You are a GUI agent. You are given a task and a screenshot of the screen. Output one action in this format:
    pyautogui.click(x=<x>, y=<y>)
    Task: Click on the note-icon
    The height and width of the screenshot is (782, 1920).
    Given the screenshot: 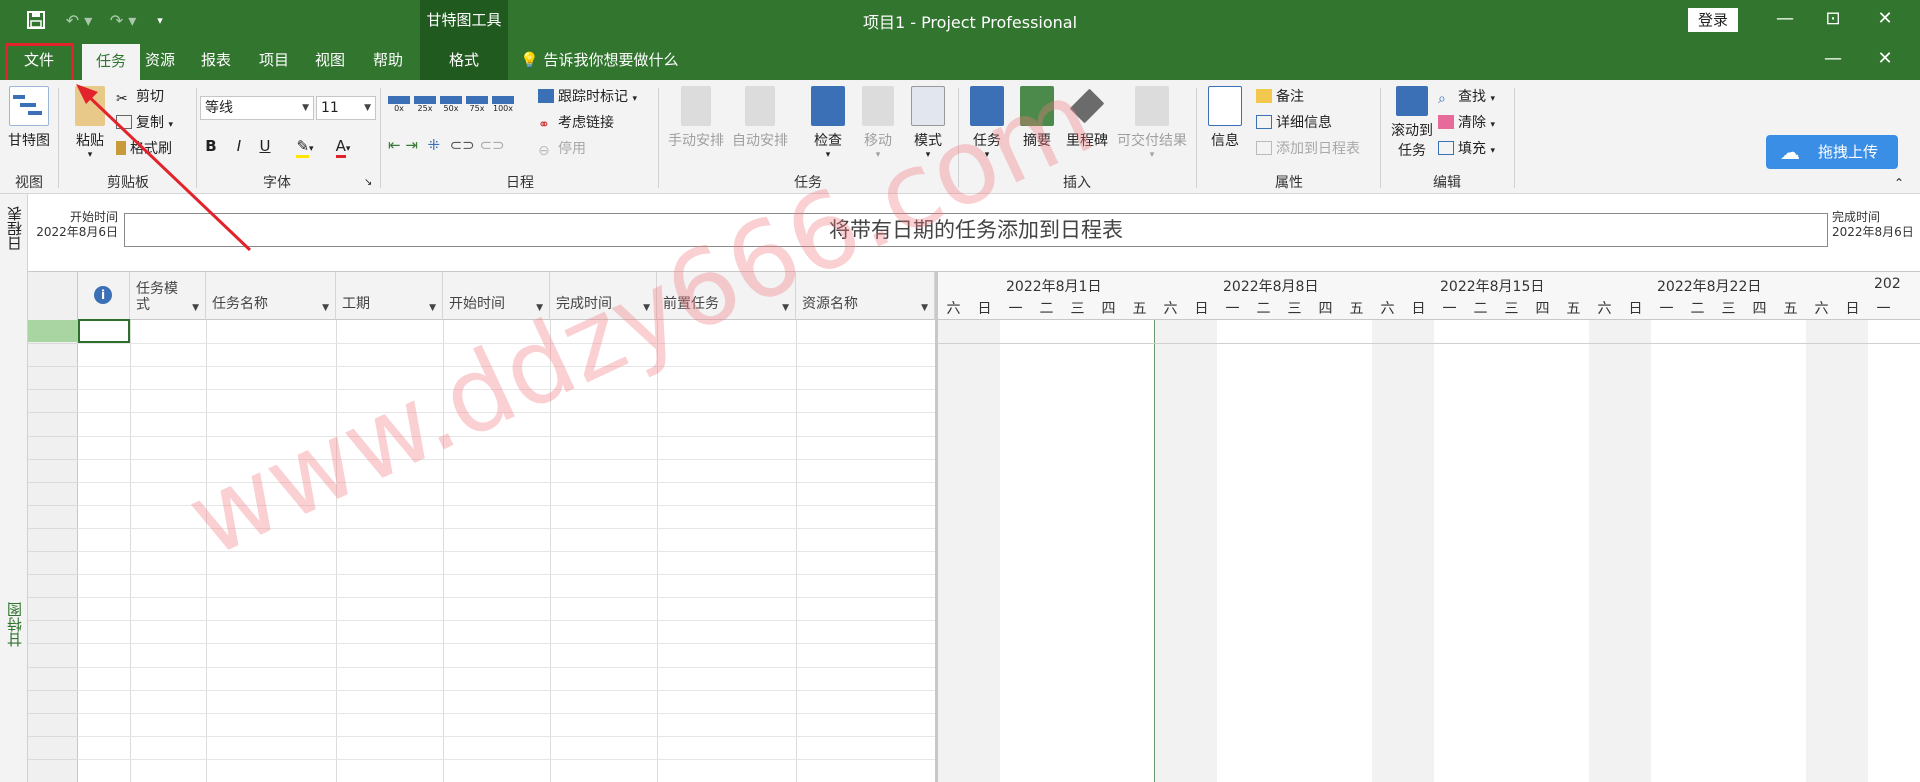 What is the action you would take?
    pyautogui.click(x=1264, y=96)
    